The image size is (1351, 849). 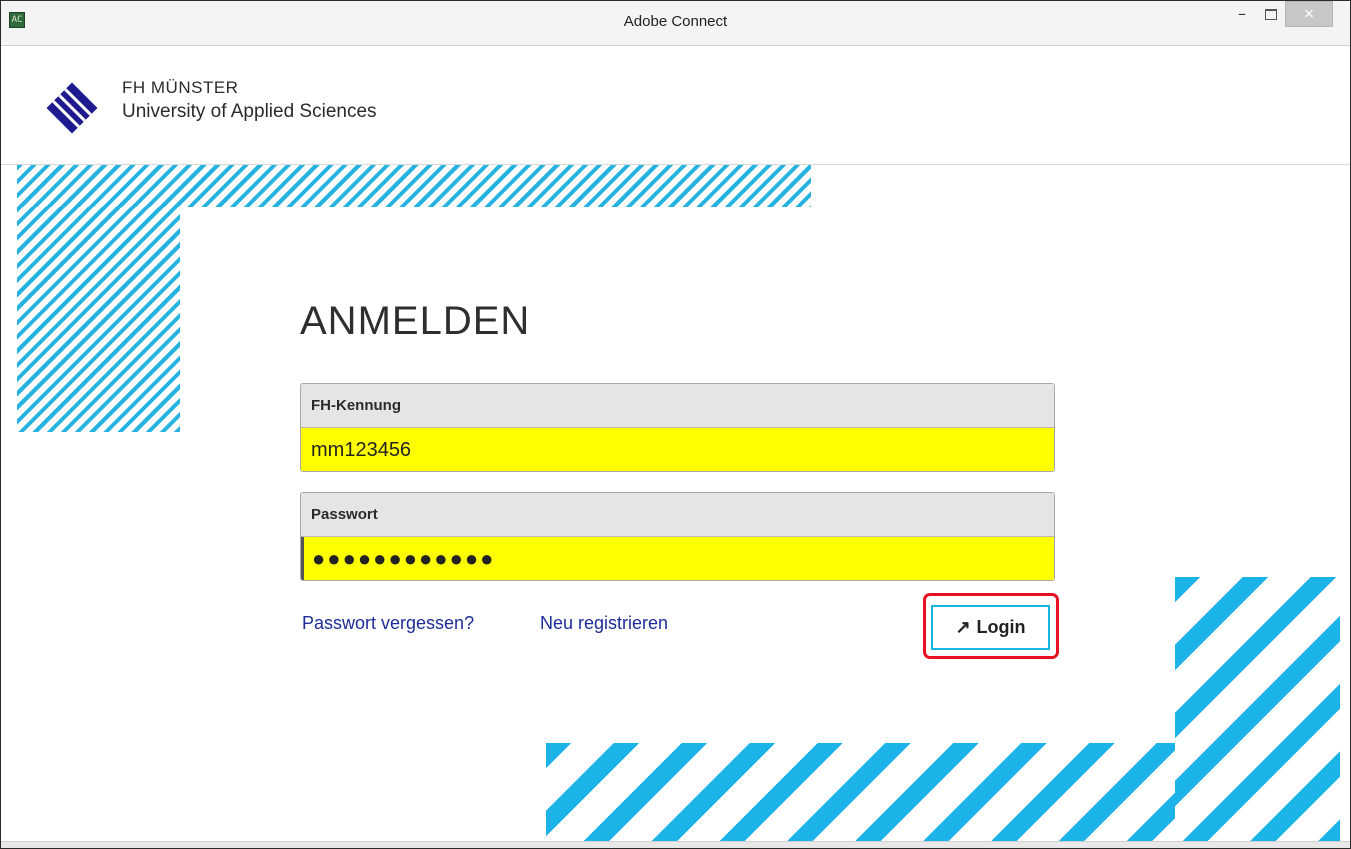 I want to click on login-button-label: Login, so click(x=1001, y=627).